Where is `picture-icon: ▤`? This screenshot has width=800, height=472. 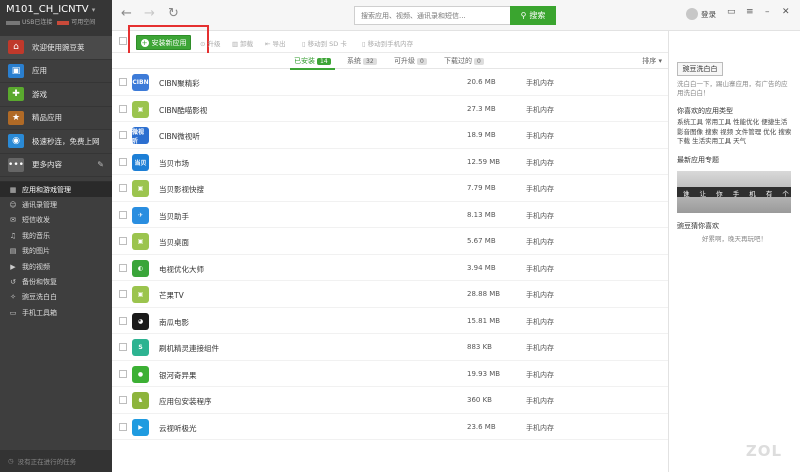
picture-icon: ▤ is located at coordinates (13, 251).